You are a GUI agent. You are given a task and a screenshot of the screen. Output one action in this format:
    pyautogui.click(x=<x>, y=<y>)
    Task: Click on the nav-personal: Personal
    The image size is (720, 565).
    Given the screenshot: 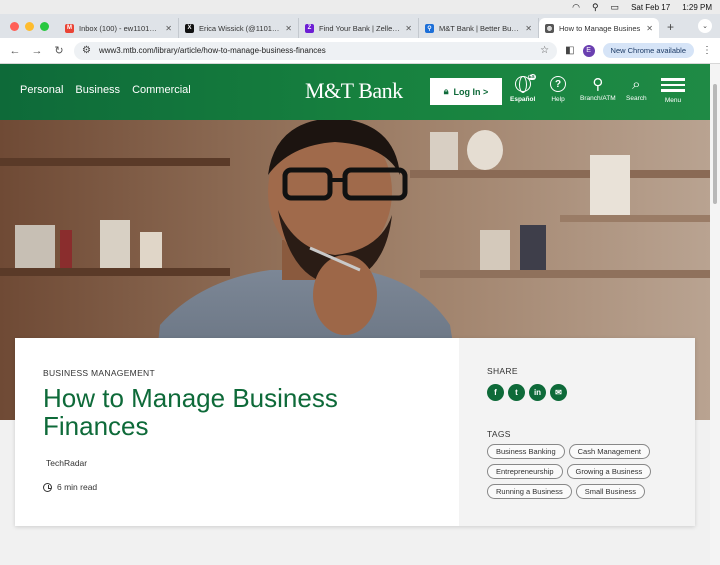 What is the action you would take?
    pyautogui.click(x=41, y=90)
    